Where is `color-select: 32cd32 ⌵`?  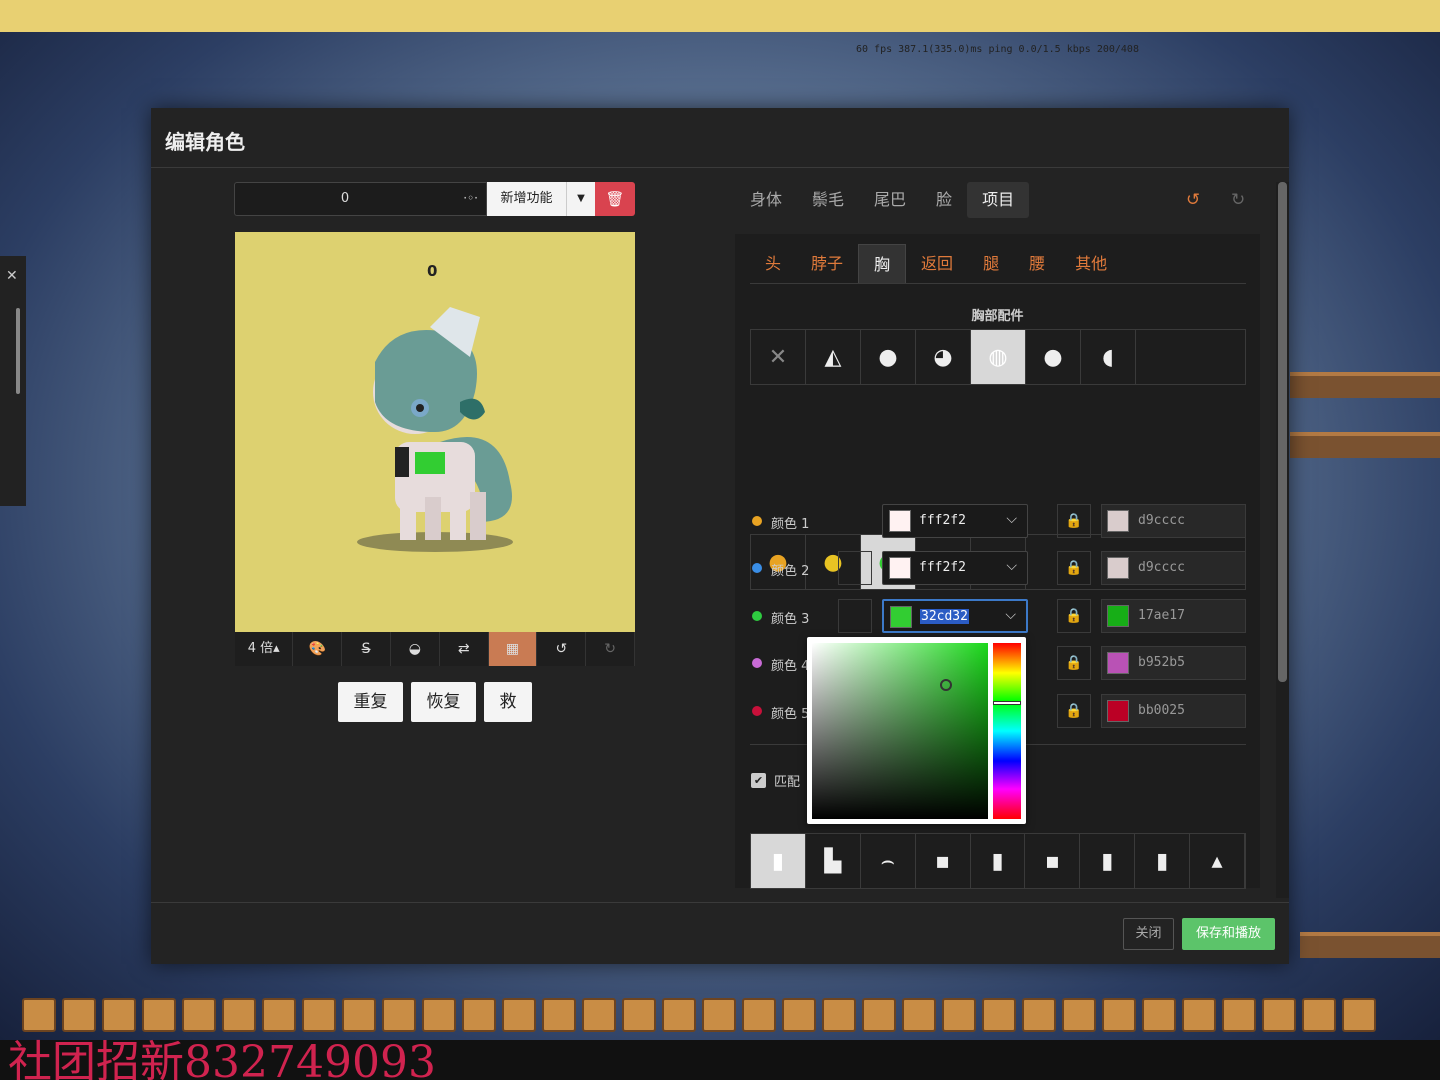 color-select: 32cd32 ⌵ is located at coordinates (955, 616).